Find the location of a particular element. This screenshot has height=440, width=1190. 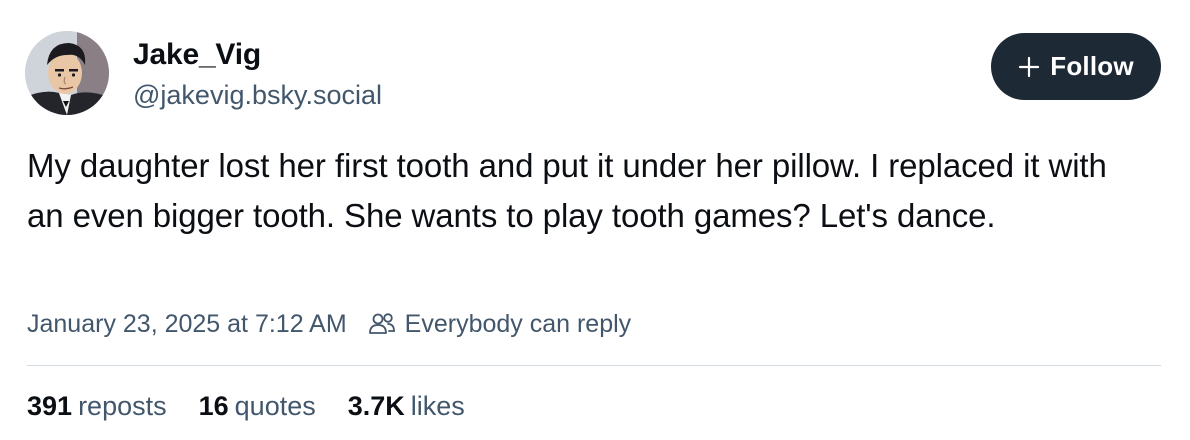

reply-setting: Everybody can reply is located at coordinates (518, 324).